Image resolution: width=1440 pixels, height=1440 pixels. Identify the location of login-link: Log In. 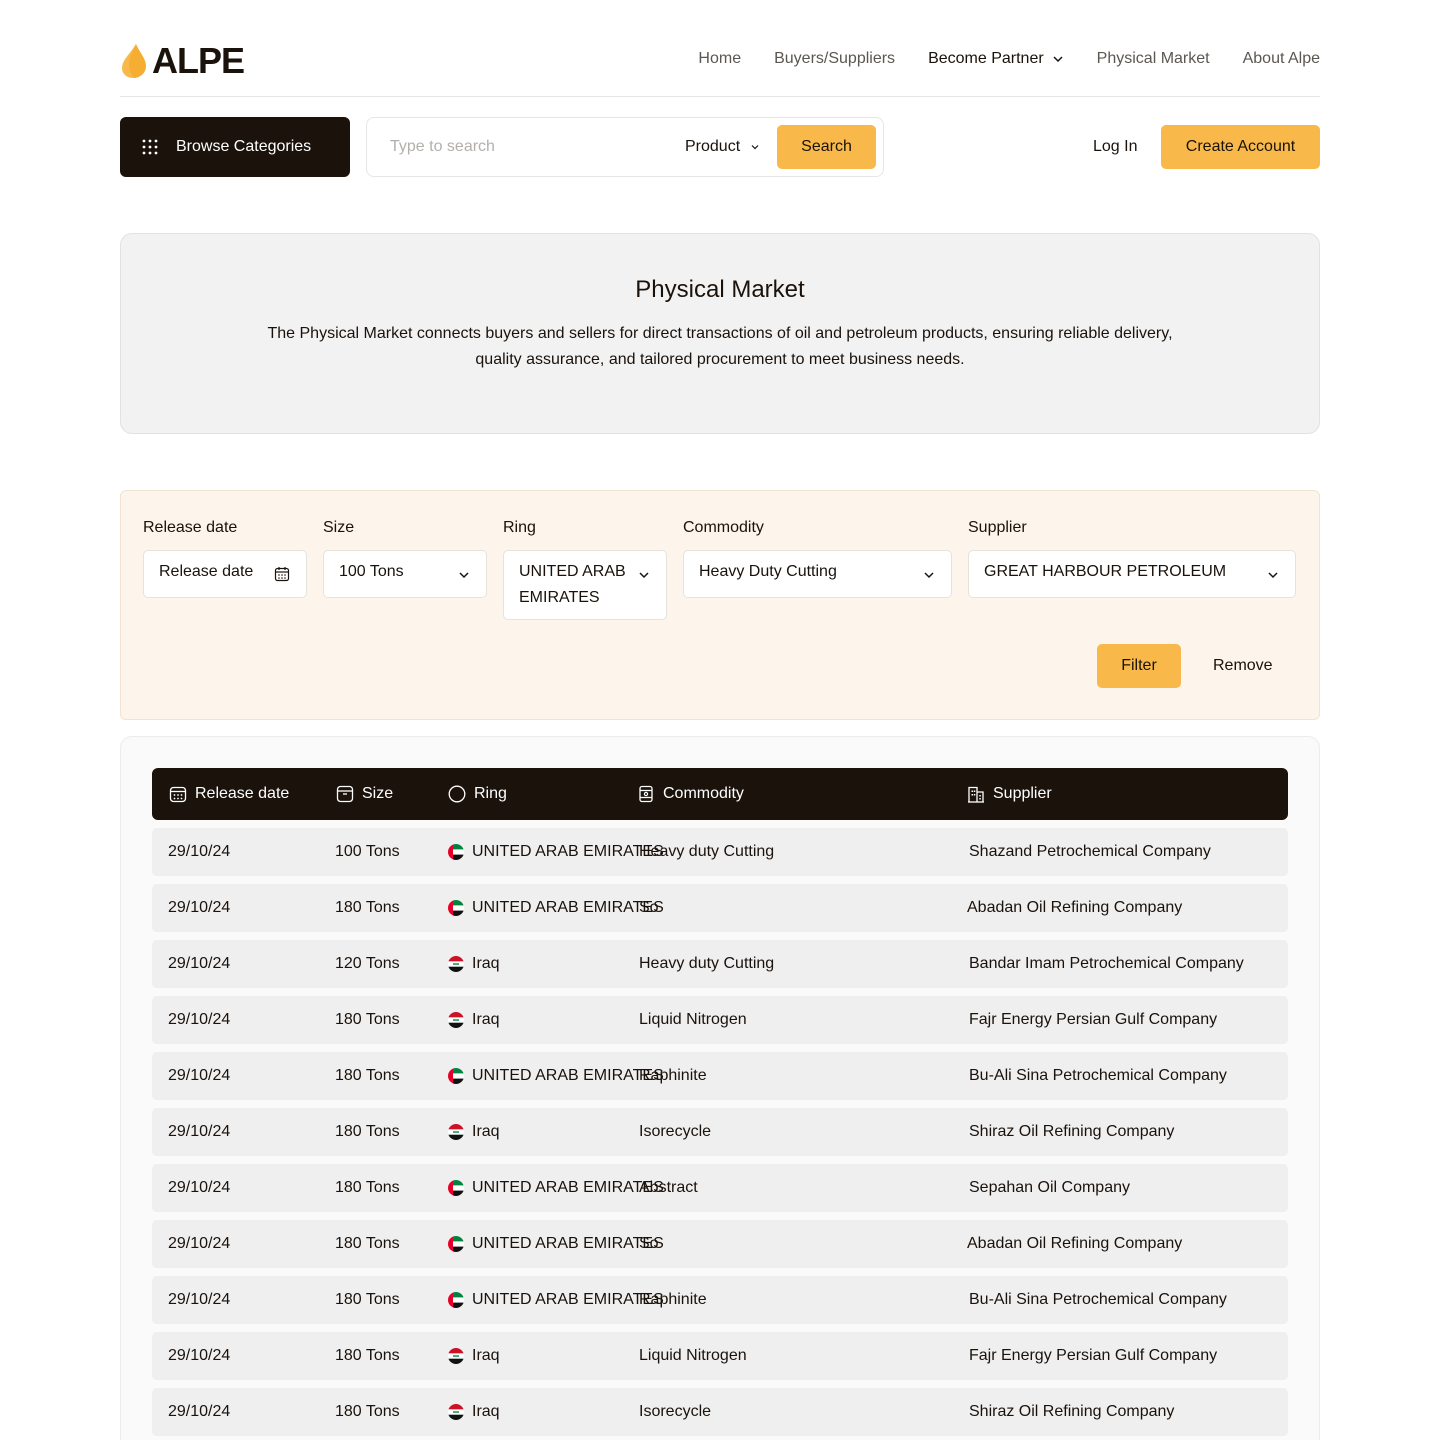
(1115, 147).